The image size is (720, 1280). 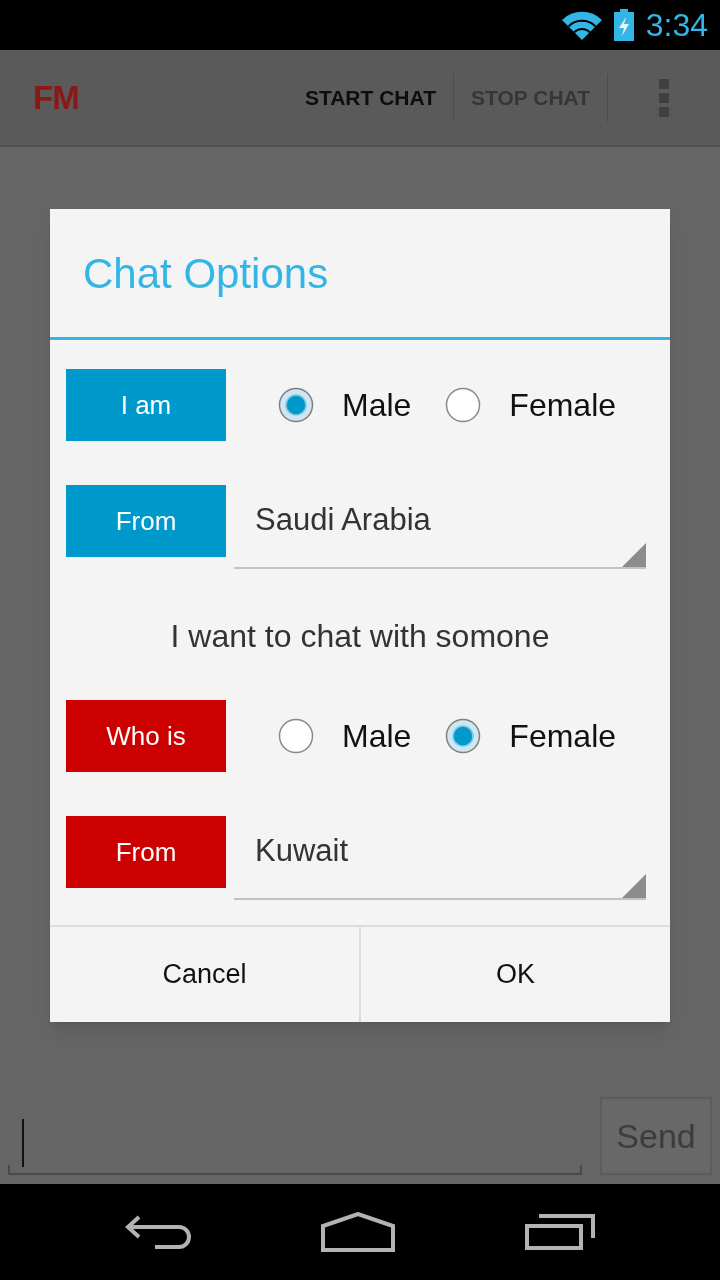 I want to click on app-logo: FM, so click(x=56, y=97).